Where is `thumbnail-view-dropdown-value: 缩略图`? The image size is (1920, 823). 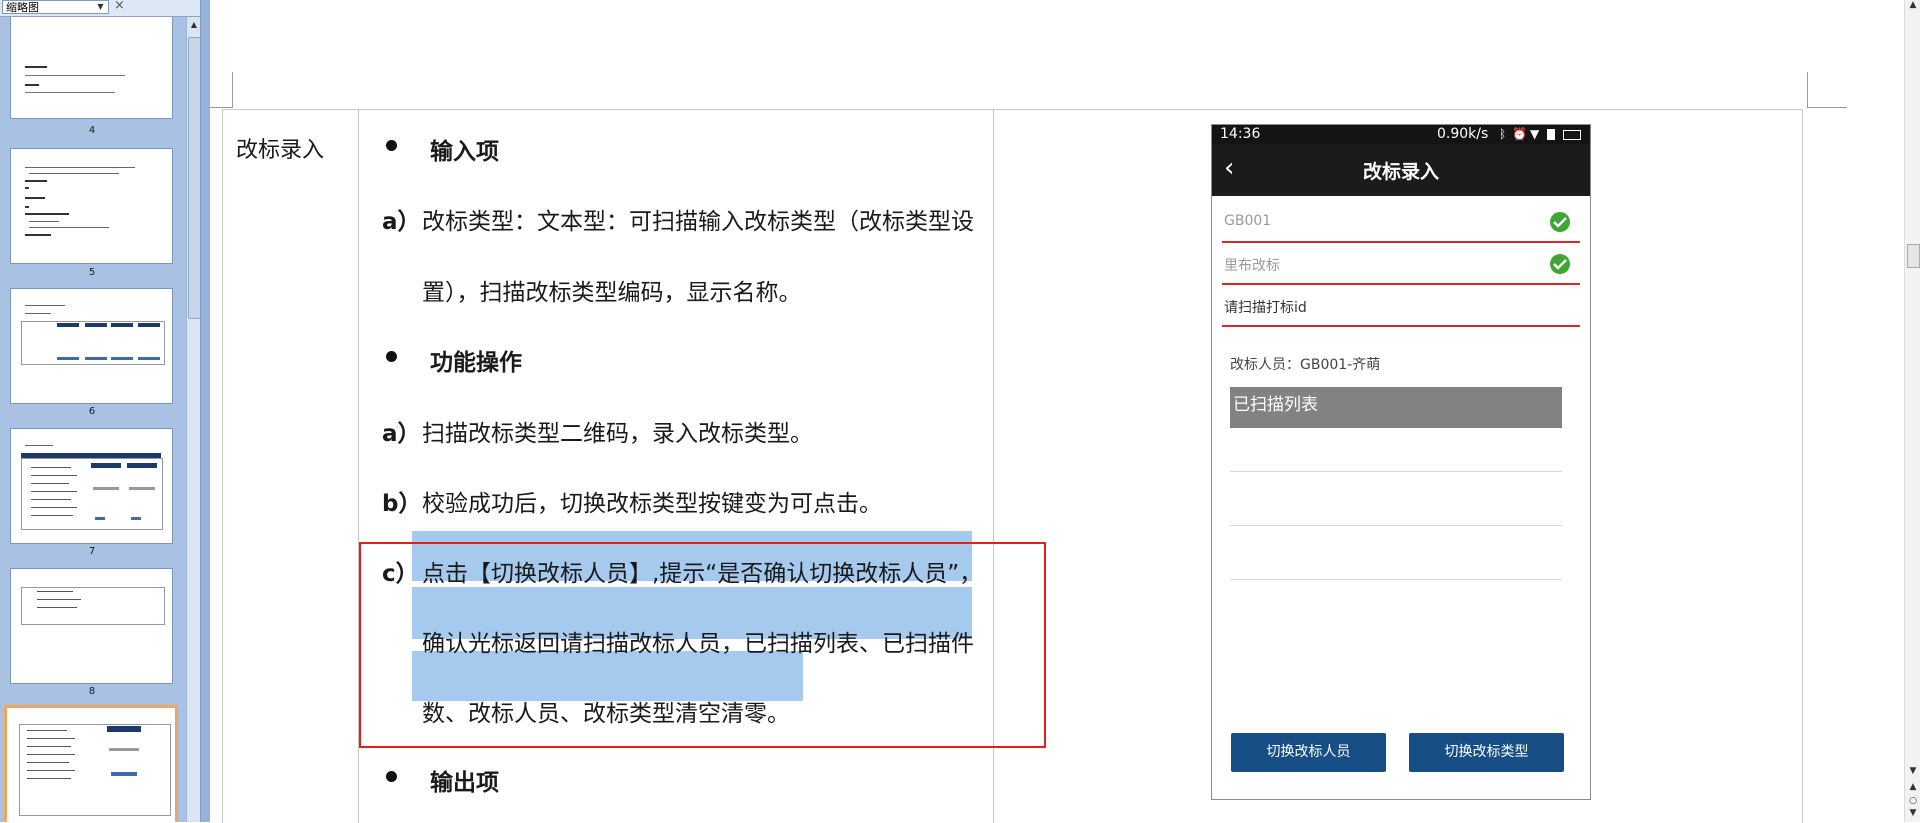 thumbnail-view-dropdown-value: 缩略图 is located at coordinates (22, 7).